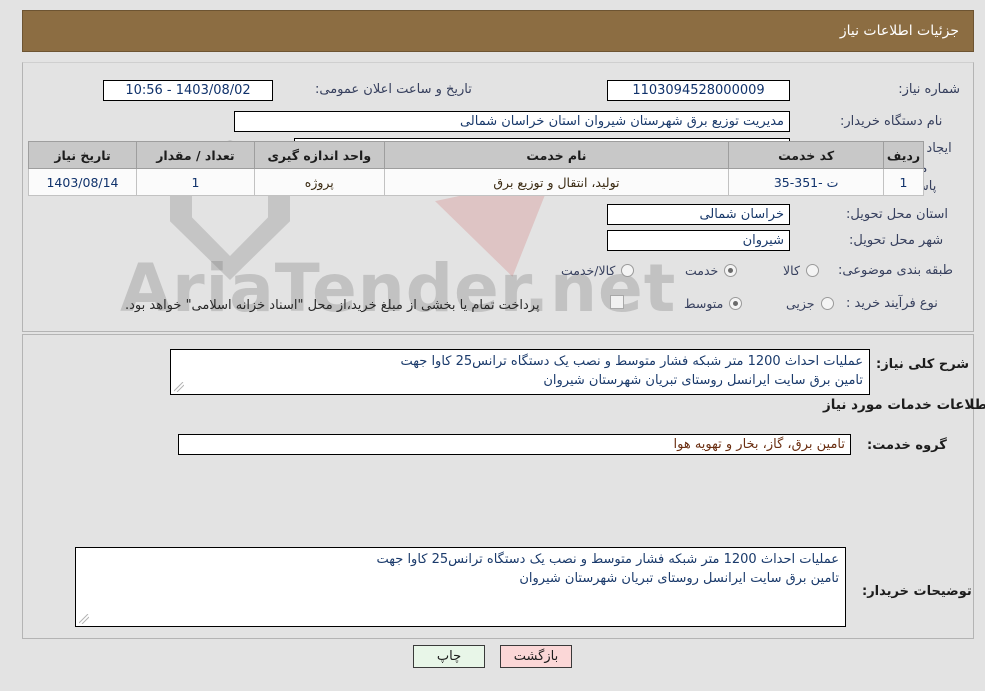  What do you see at coordinates (319, 155) in the screenshot?
I see `col-unit: واحد اندازه گیری` at bounding box center [319, 155].